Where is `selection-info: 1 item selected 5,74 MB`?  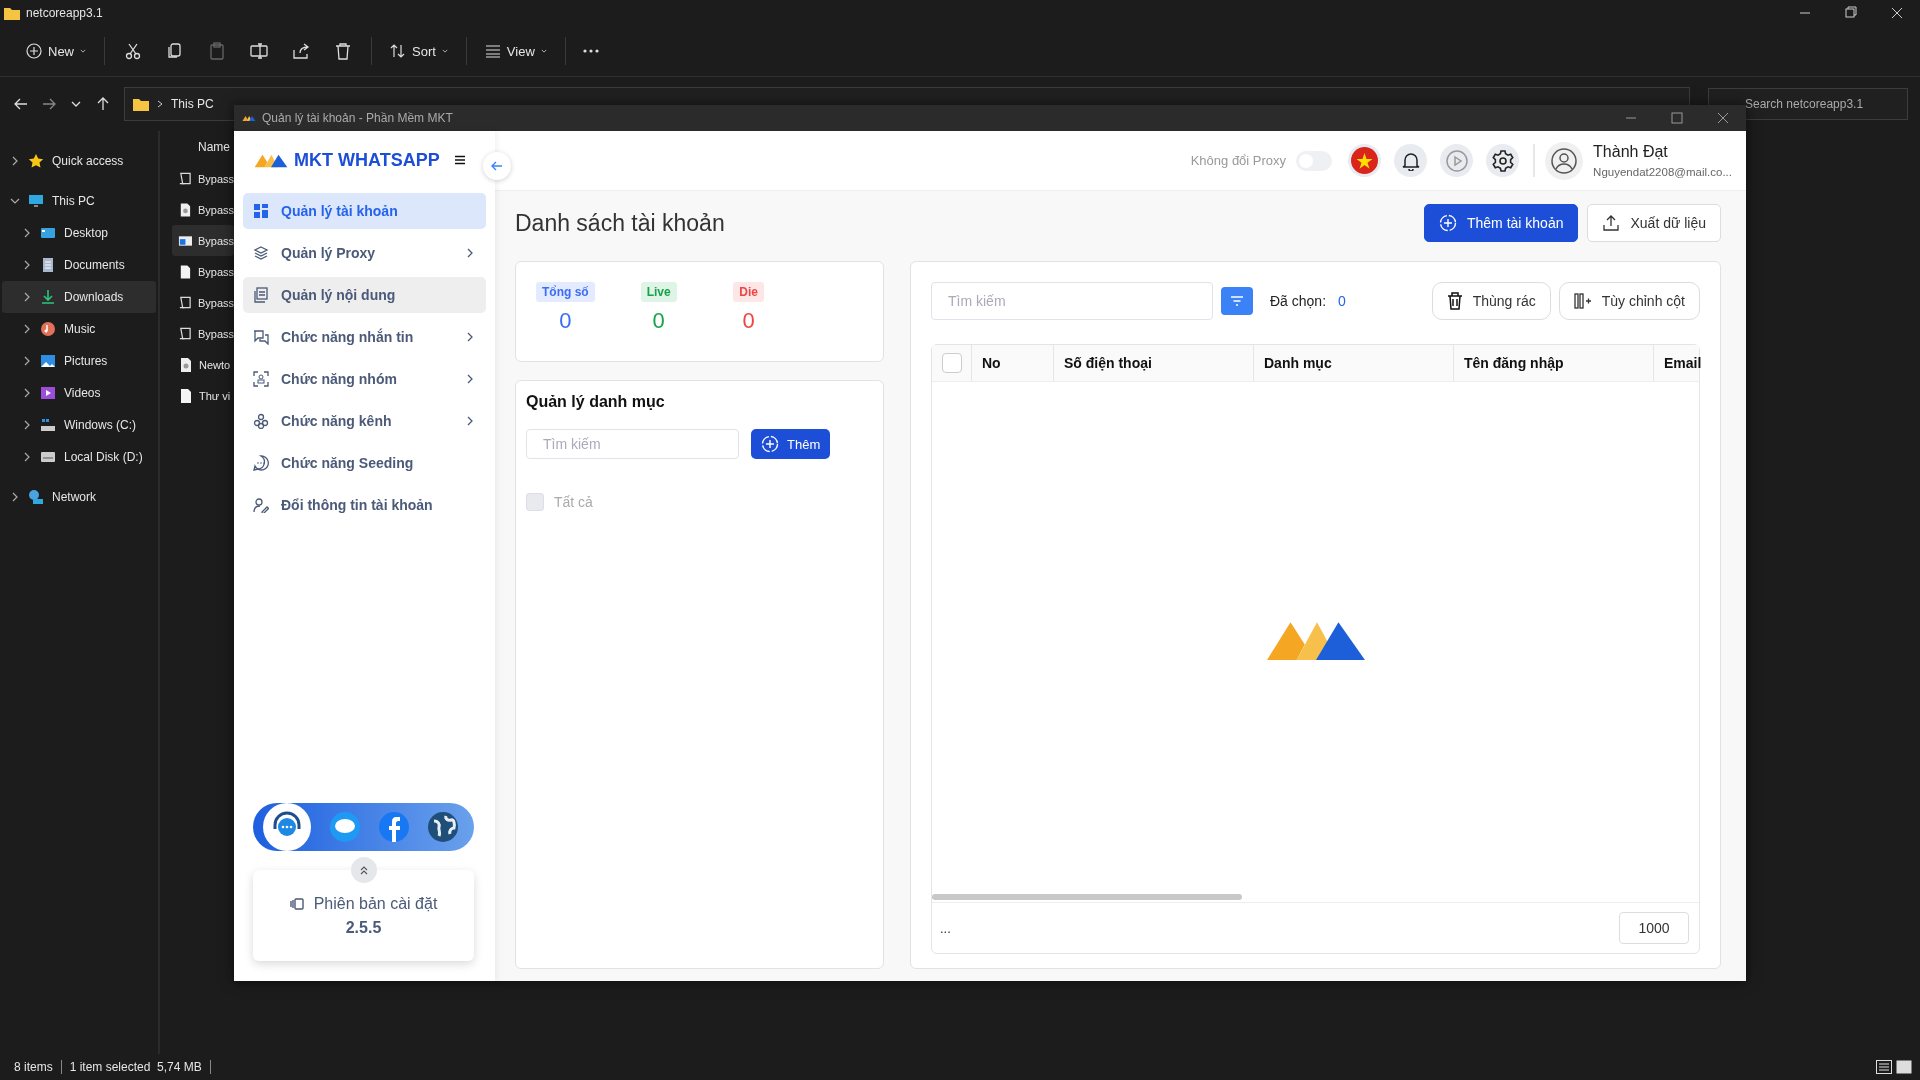
selection-info: 1 item selected 5,74 MB is located at coordinates (135, 1067).